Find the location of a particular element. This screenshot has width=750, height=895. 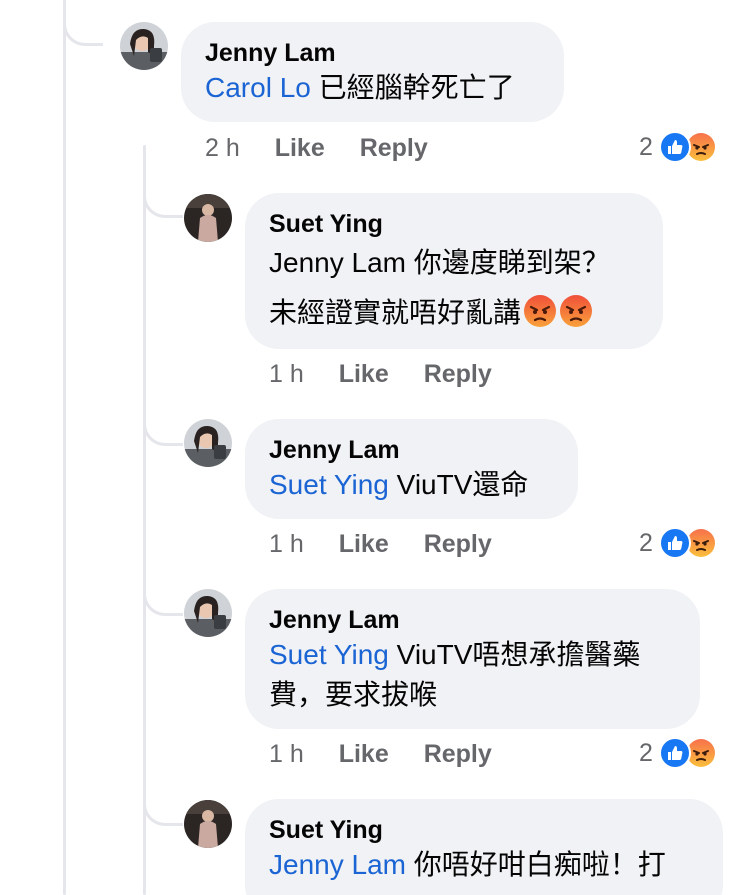

comment-bubble: Suet Ying Jenny Lam 你唔好咁白痴啦！打 is located at coordinates (484, 847).